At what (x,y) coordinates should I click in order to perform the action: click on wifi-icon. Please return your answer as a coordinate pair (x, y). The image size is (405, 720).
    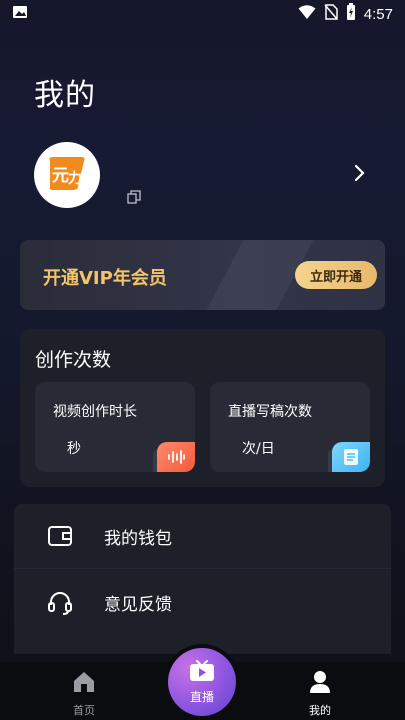
    Looking at the image, I should click on (307, 14).